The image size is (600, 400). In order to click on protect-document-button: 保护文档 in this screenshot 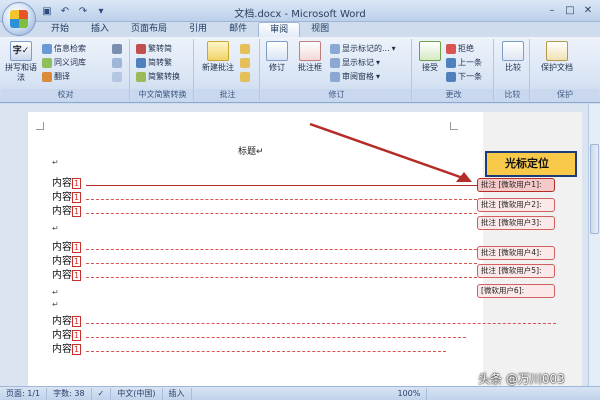, I will do `click(557, 57)`.